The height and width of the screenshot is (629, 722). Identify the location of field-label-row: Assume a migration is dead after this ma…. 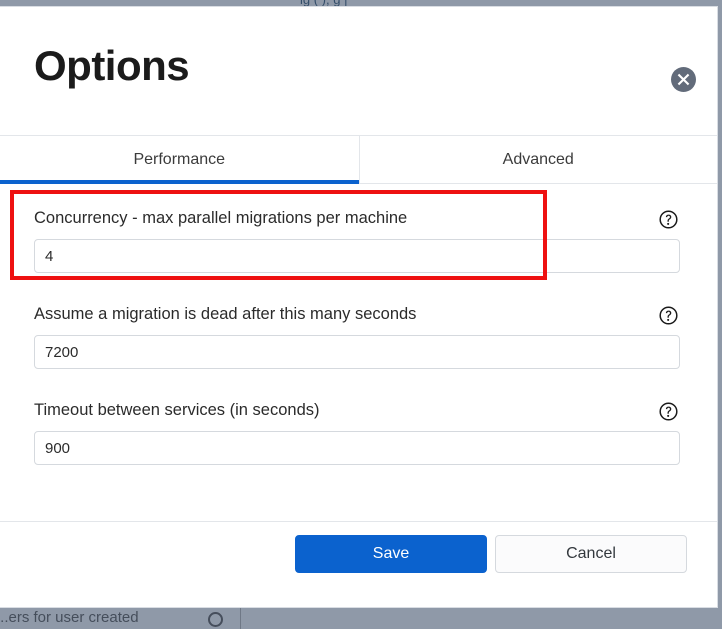
(357, 315).